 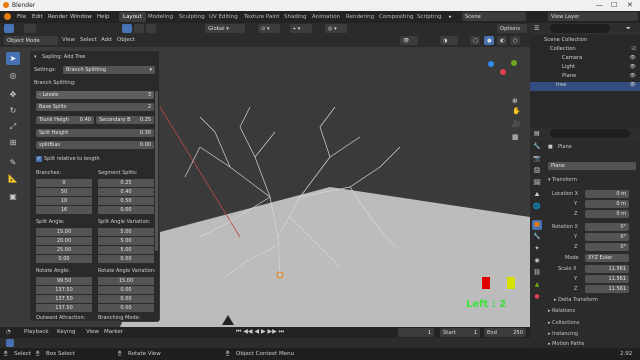 What do you see at coordinates (126, 192) in the screenshot?
I see `segment-splits-level-2: 0.40` at bounding box center [126, 192].